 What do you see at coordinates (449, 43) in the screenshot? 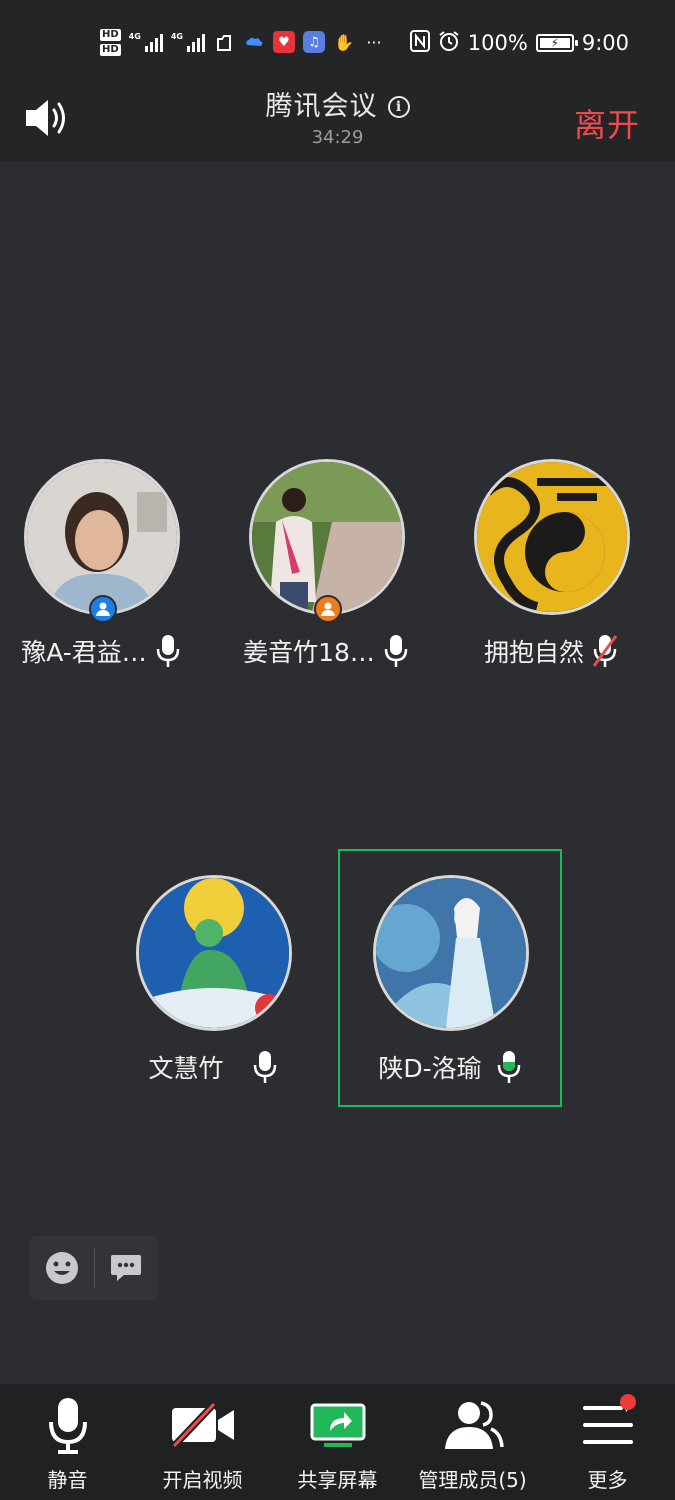
I see `alarm-icon` at bounding box center [449, 43].